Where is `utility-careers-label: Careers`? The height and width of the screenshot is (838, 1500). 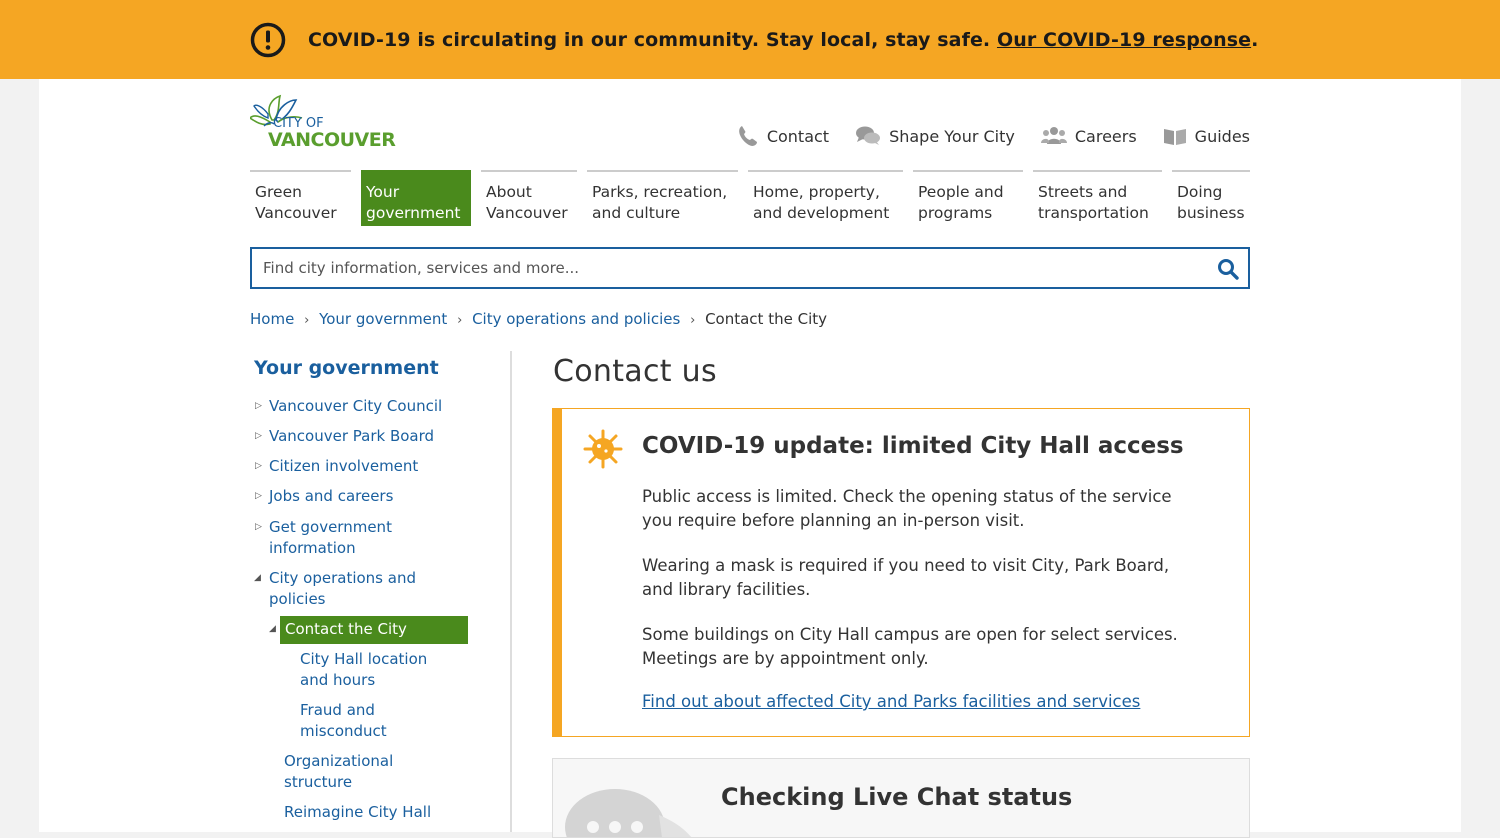
utility-careers-label: Careers is located at coordinates (1105, 136).